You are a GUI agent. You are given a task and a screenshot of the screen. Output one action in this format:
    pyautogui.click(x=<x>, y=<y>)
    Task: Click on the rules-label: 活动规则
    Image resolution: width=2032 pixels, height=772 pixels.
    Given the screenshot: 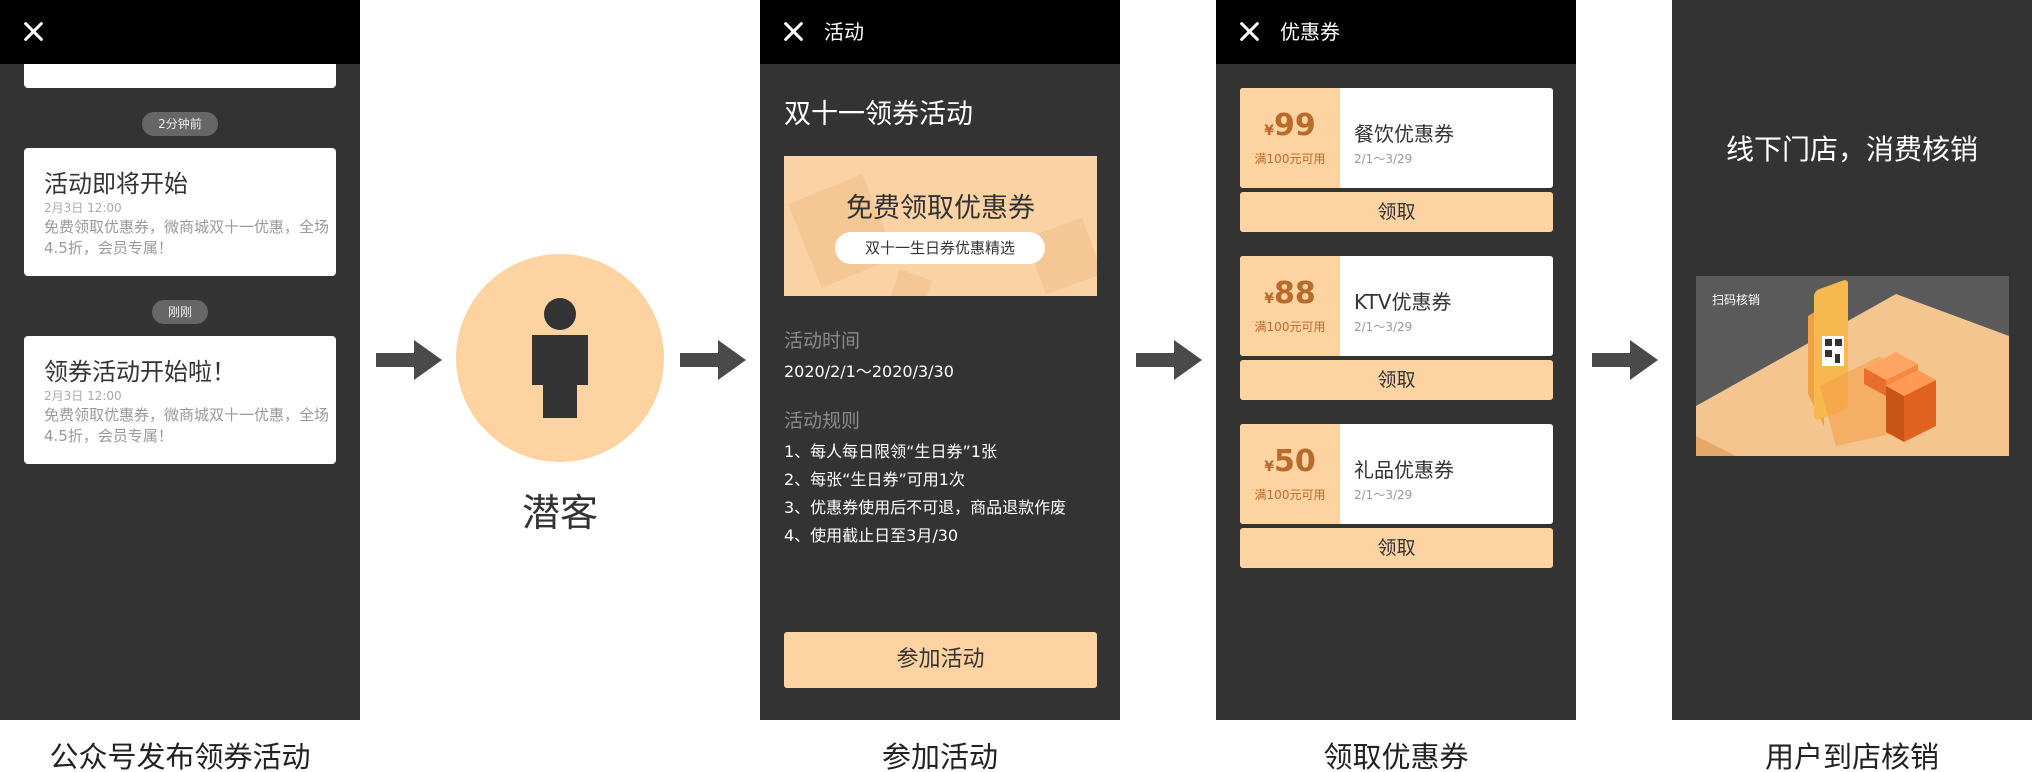 What is the action you would take?
    pyautogui.click(x=822, y=421)
    